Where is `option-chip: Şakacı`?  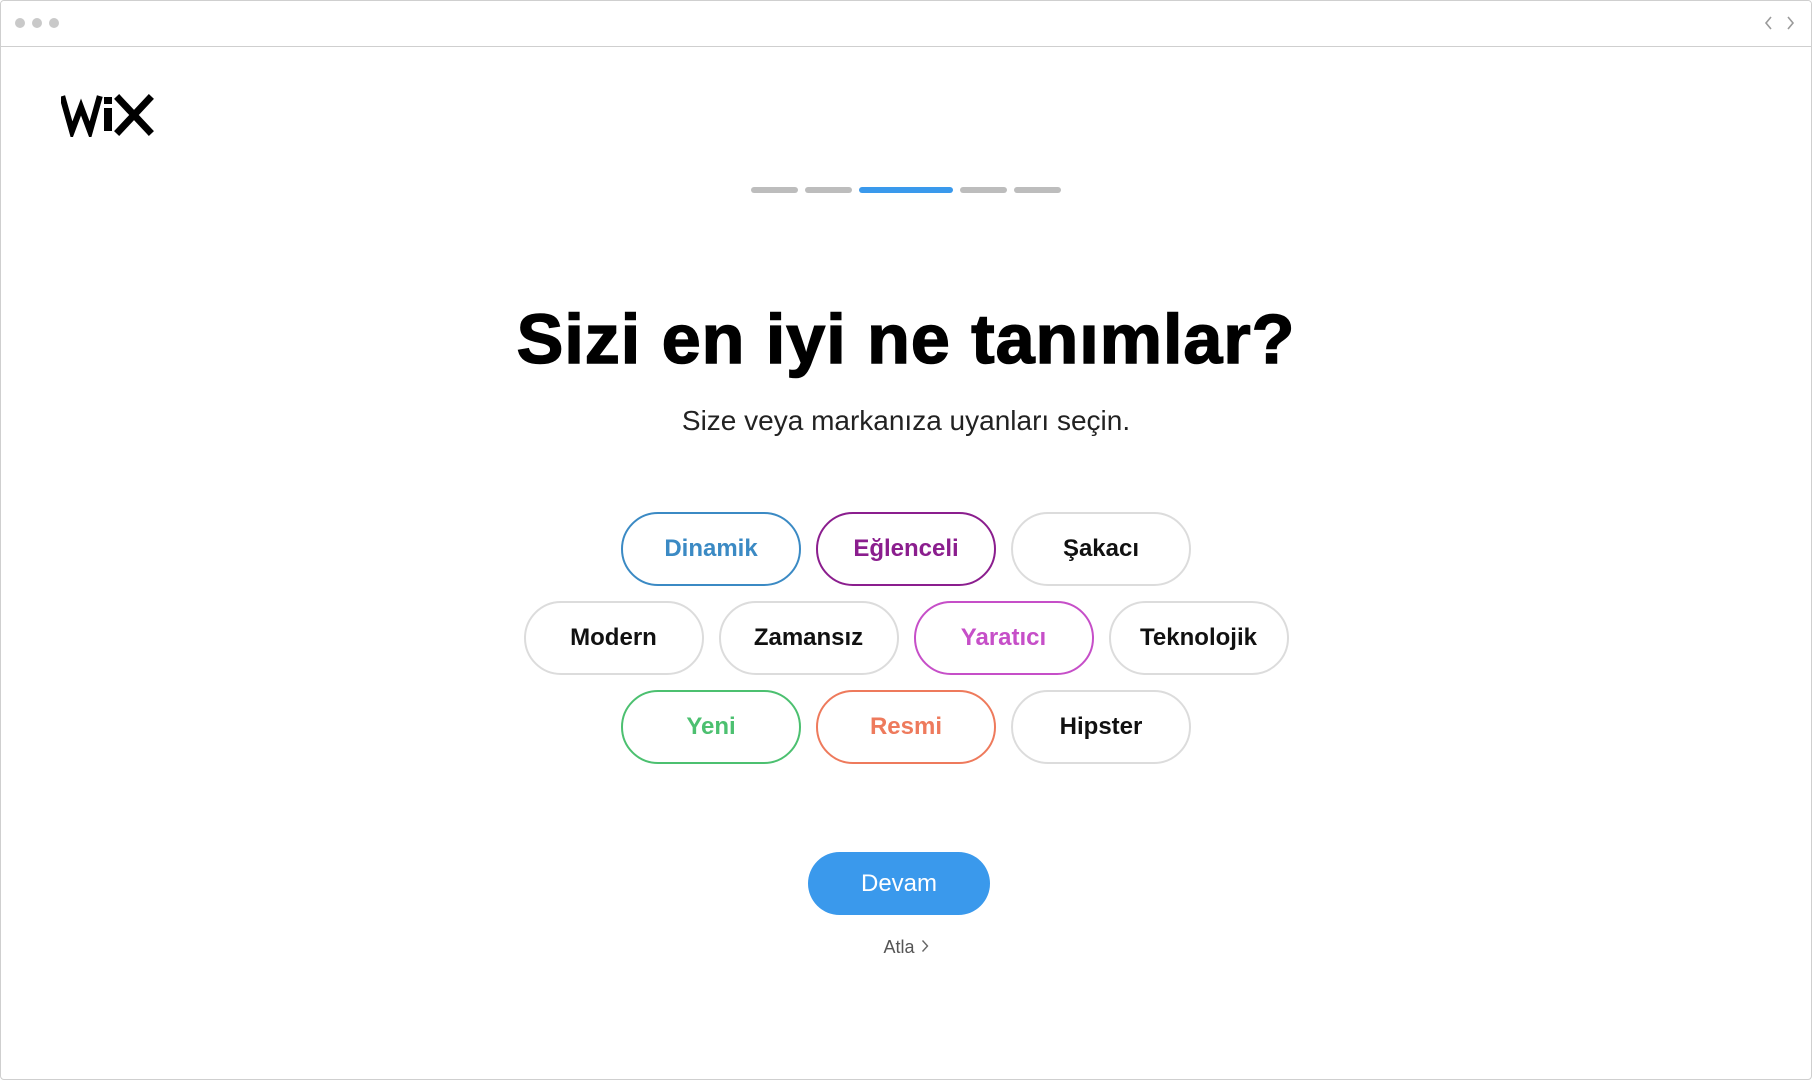
option-chip: Şakacı is located at coordinates (1101, 549).